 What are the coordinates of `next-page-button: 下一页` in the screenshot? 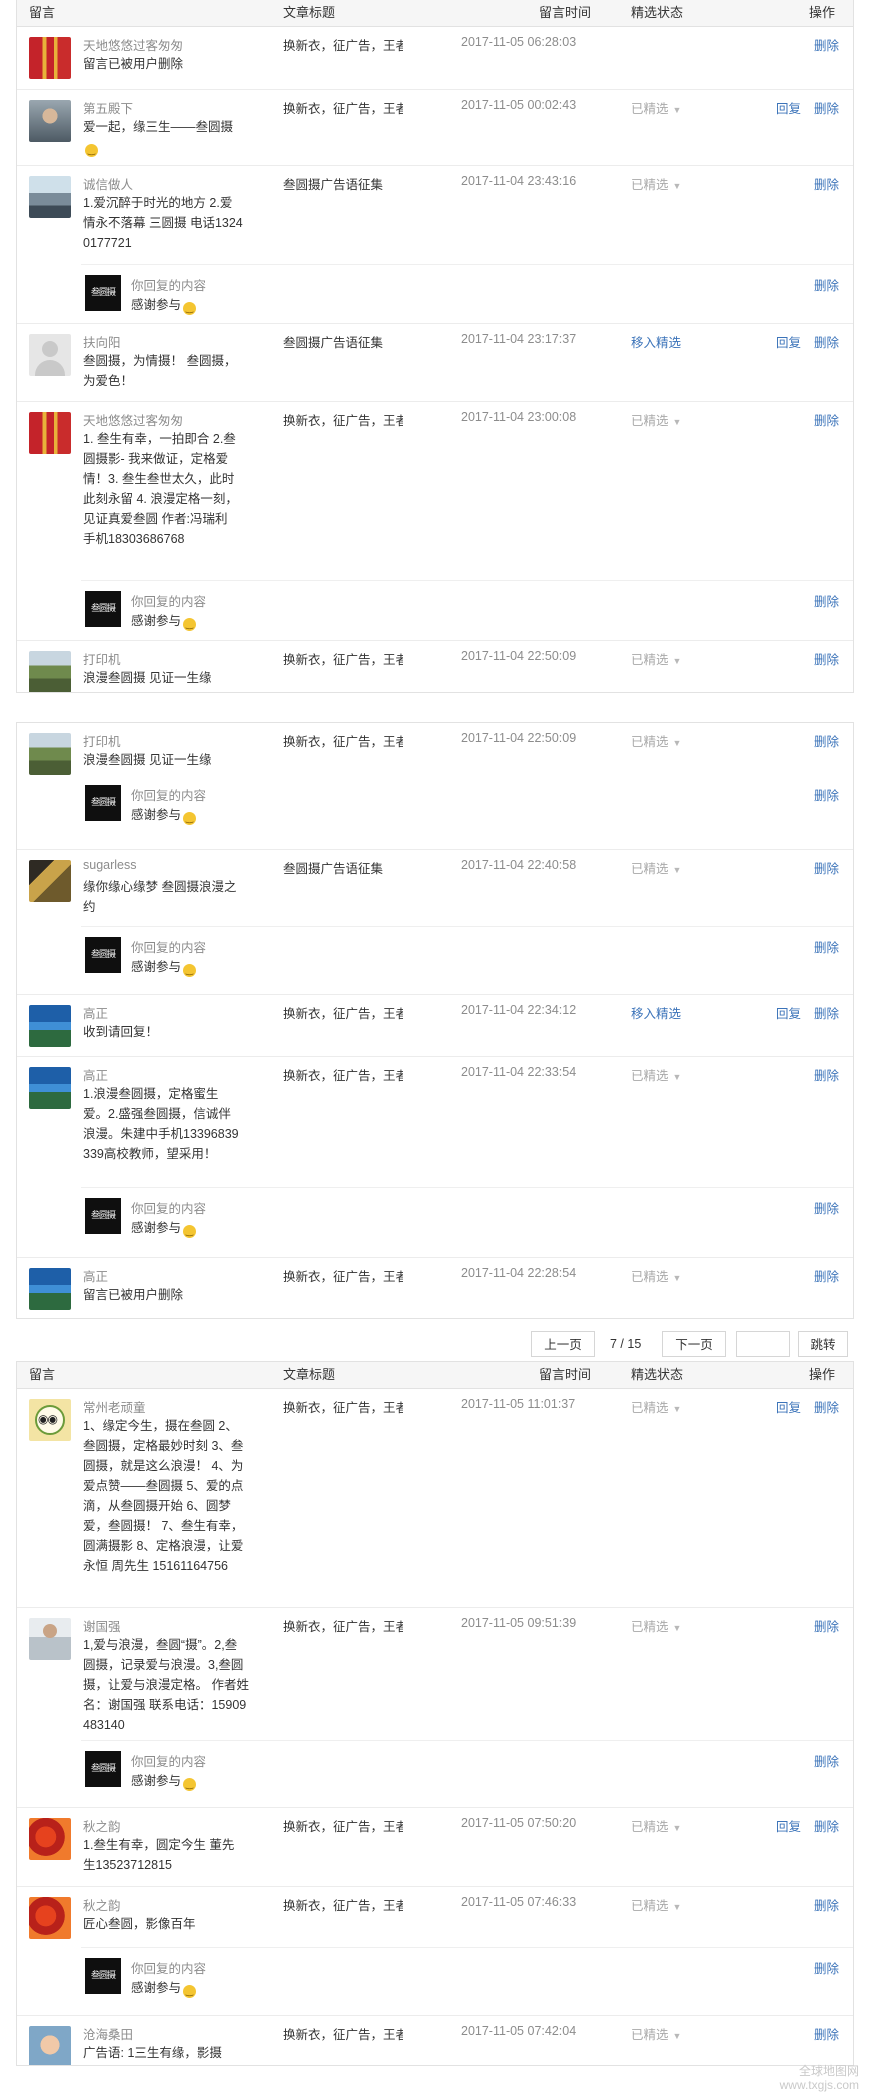 It's located at (694, 1344).